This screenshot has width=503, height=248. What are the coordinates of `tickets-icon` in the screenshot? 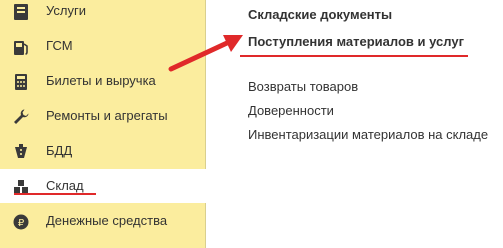 It's located at (21, 82).